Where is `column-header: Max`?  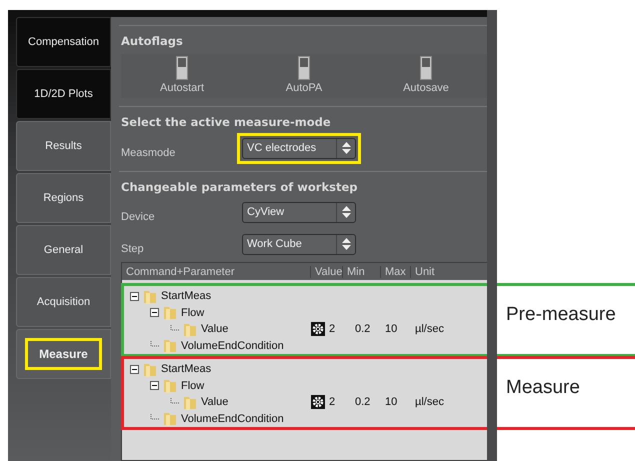 column-header: Max is located at coordinates (396, 272).